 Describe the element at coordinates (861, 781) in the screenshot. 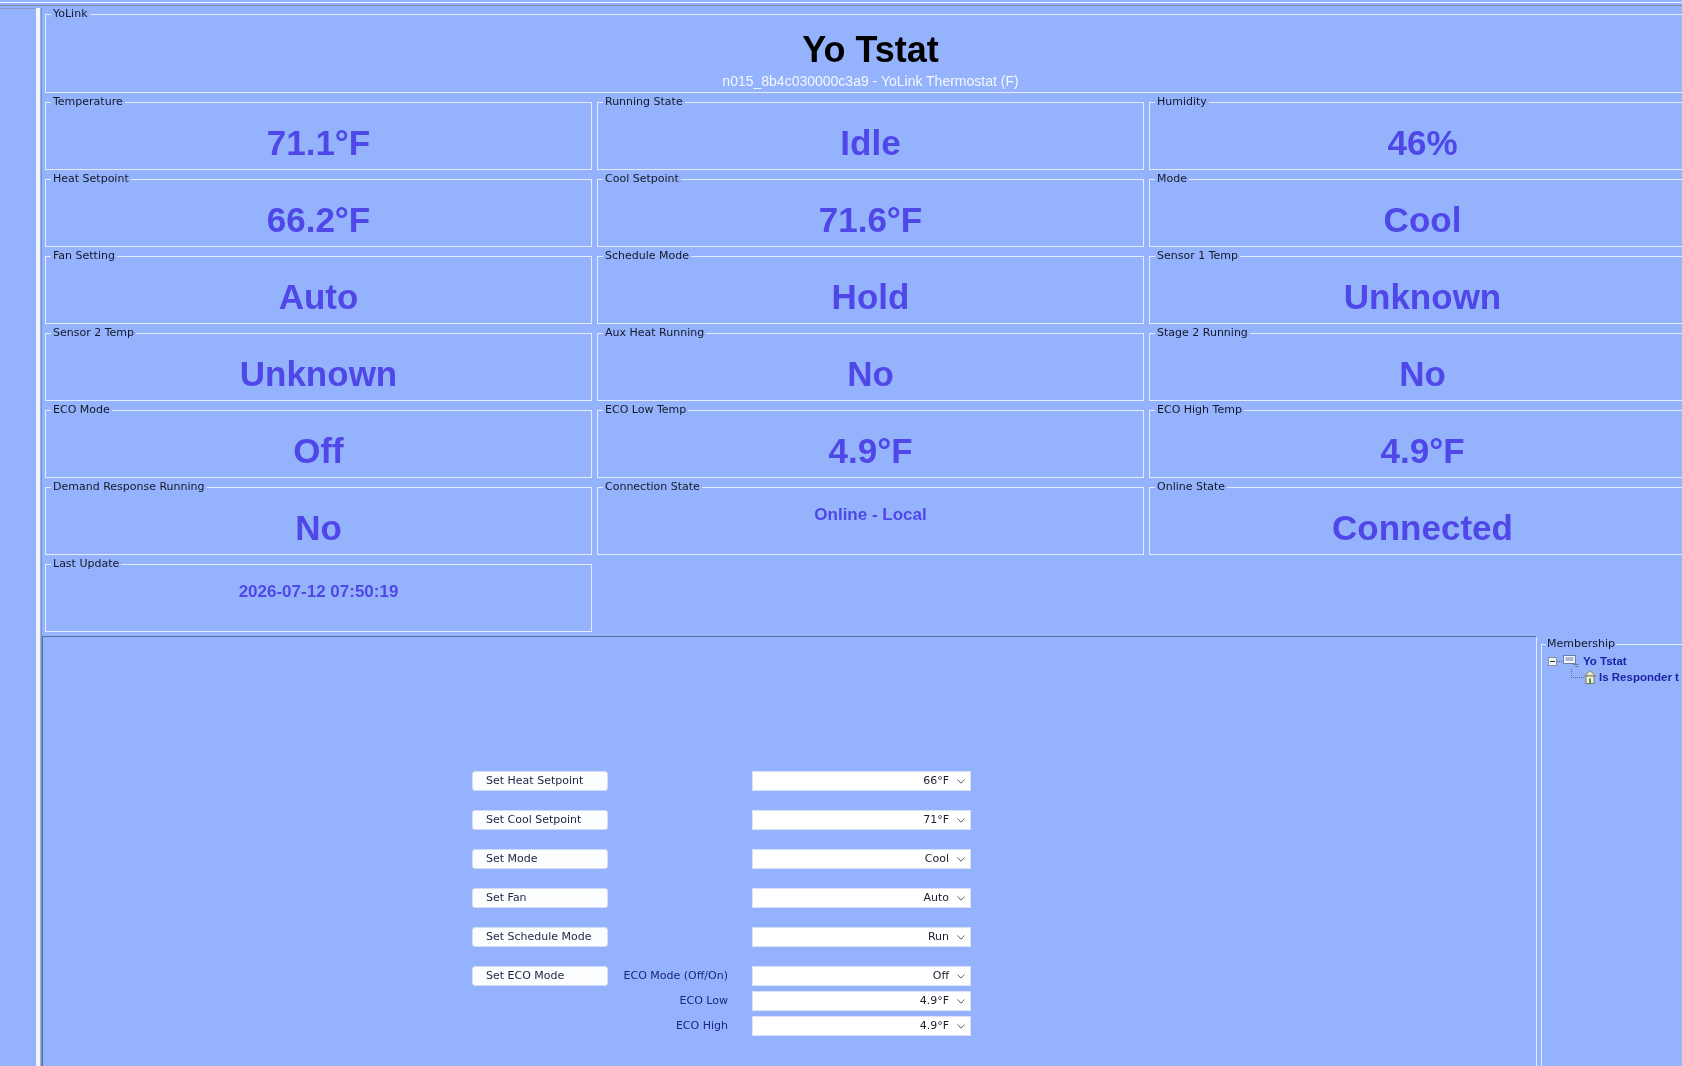

I see `dropdown: 66°F` at that location.